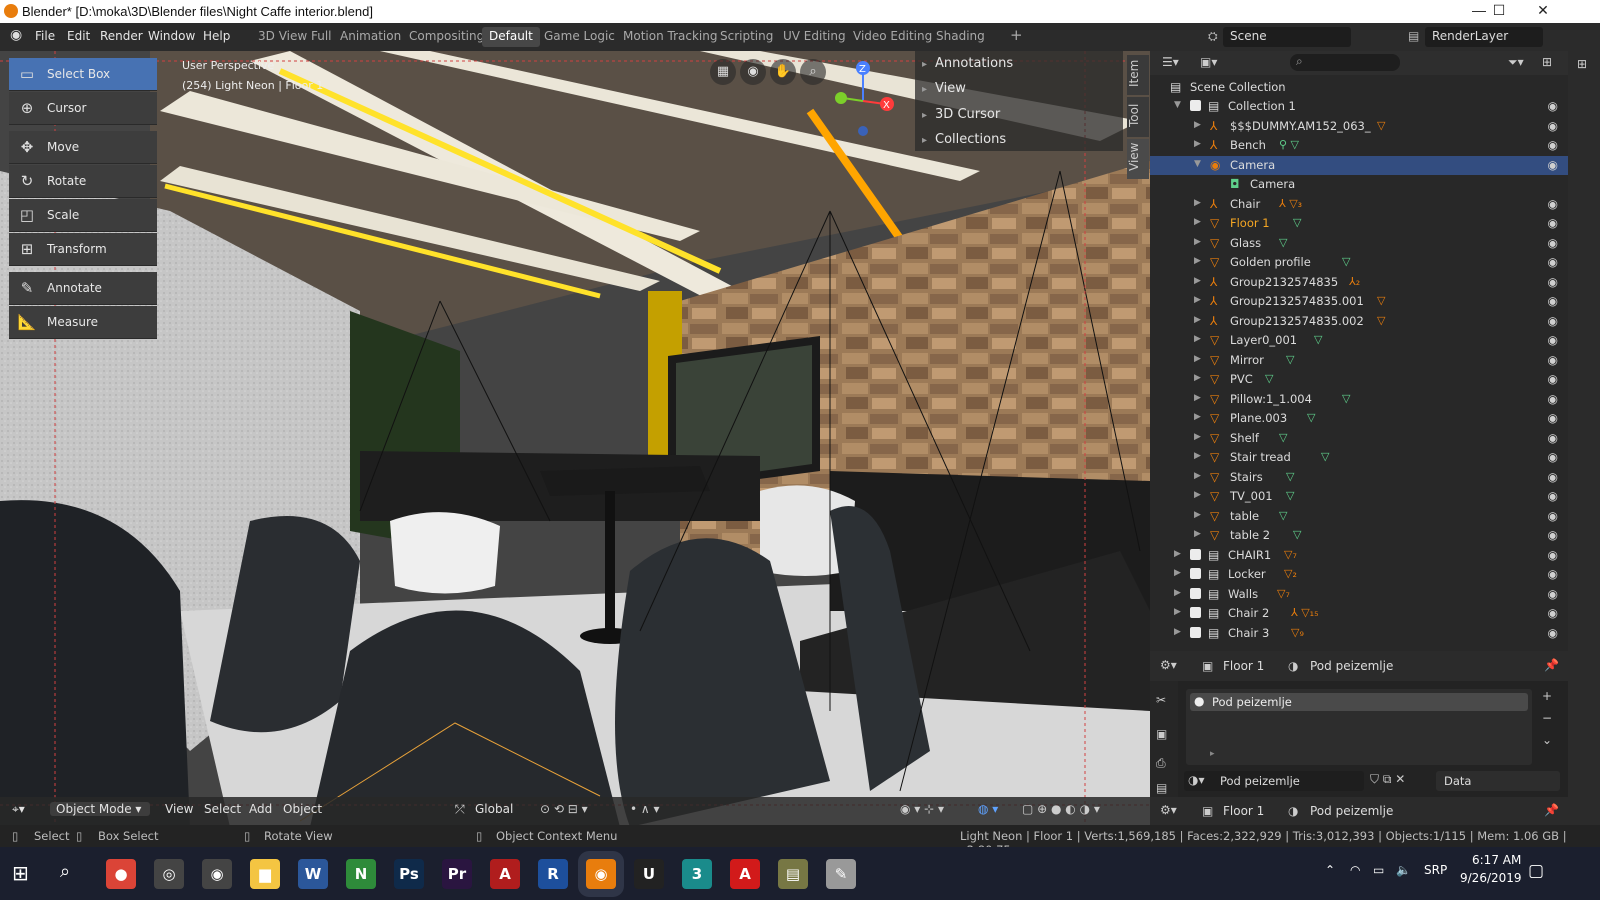 This screenshot has width=1600, height=900. I want to click on outliner-row: ▶ ▽ TV_001 ▽ ◉, so click(1359, 497).